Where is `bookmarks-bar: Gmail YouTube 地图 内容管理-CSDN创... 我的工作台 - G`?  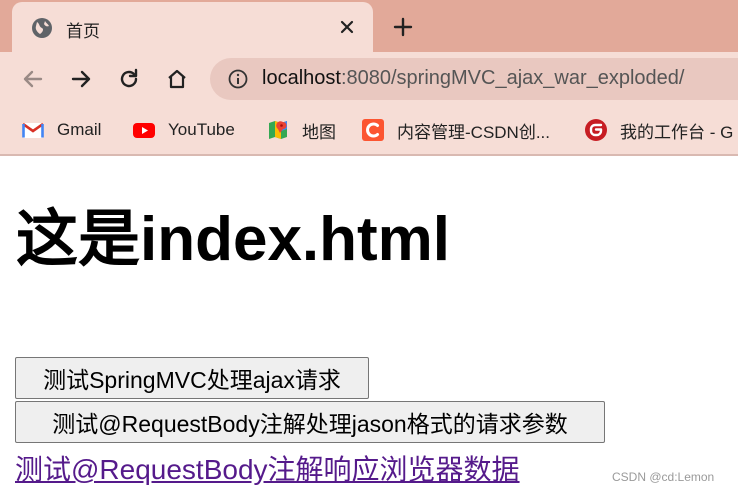
bookmarks-bar: Gmail YouTube 地图 内容管理-CSDN创... 我的工作台 - G is located at coordinates (369, 131).